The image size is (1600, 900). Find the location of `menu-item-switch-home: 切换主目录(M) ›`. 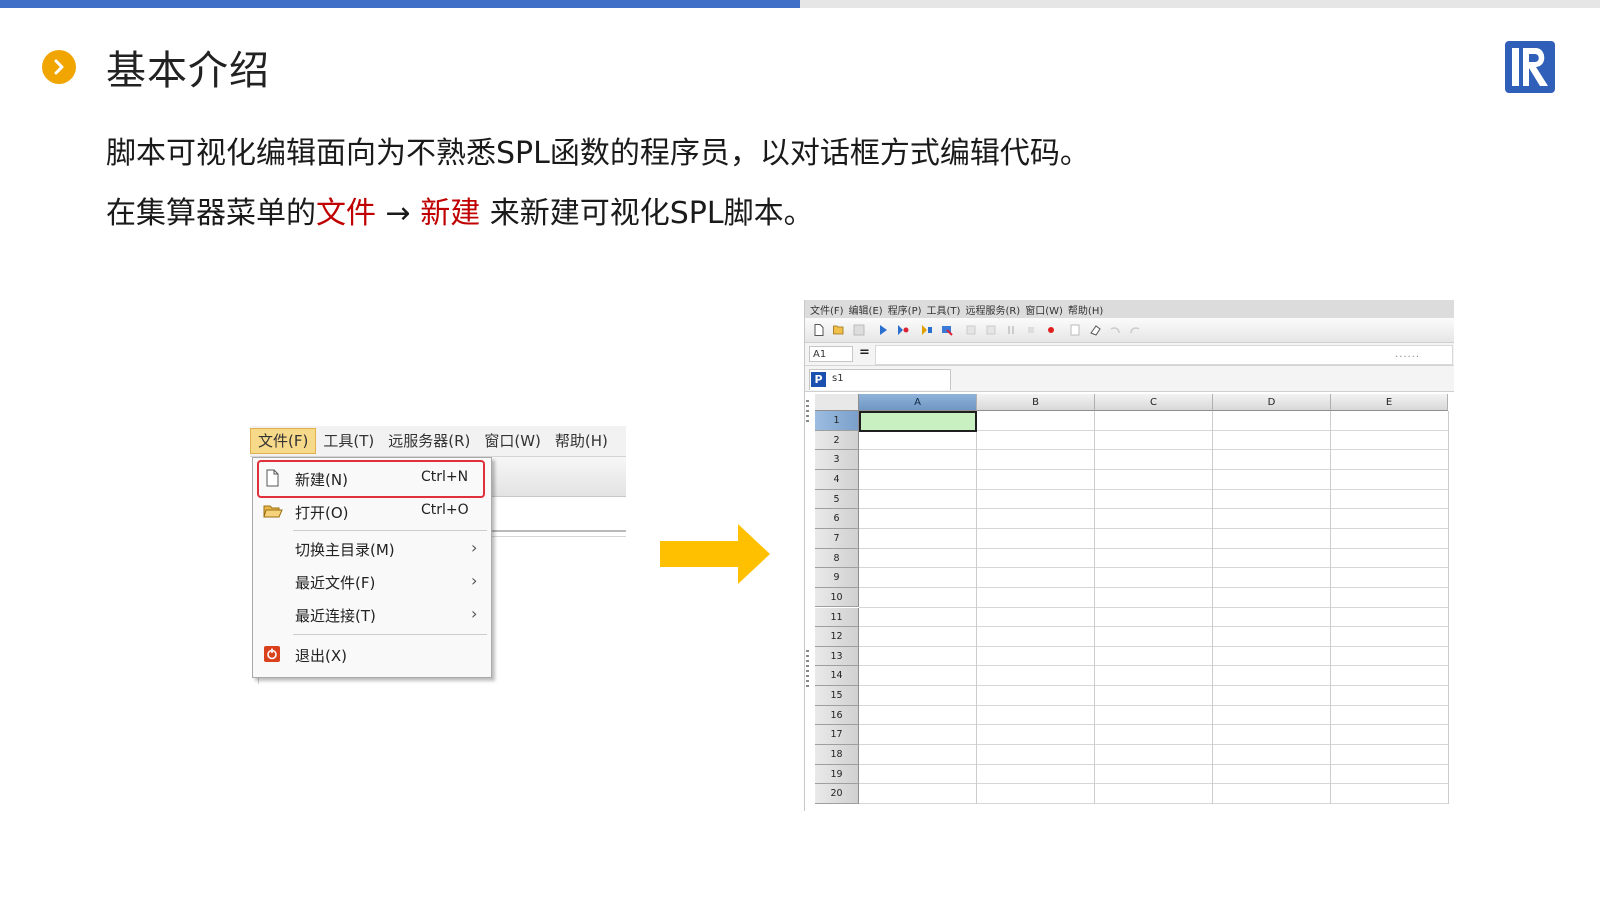

menu-item-switch-home: 切换主目录(M) › is located at coordinates (372, 548).